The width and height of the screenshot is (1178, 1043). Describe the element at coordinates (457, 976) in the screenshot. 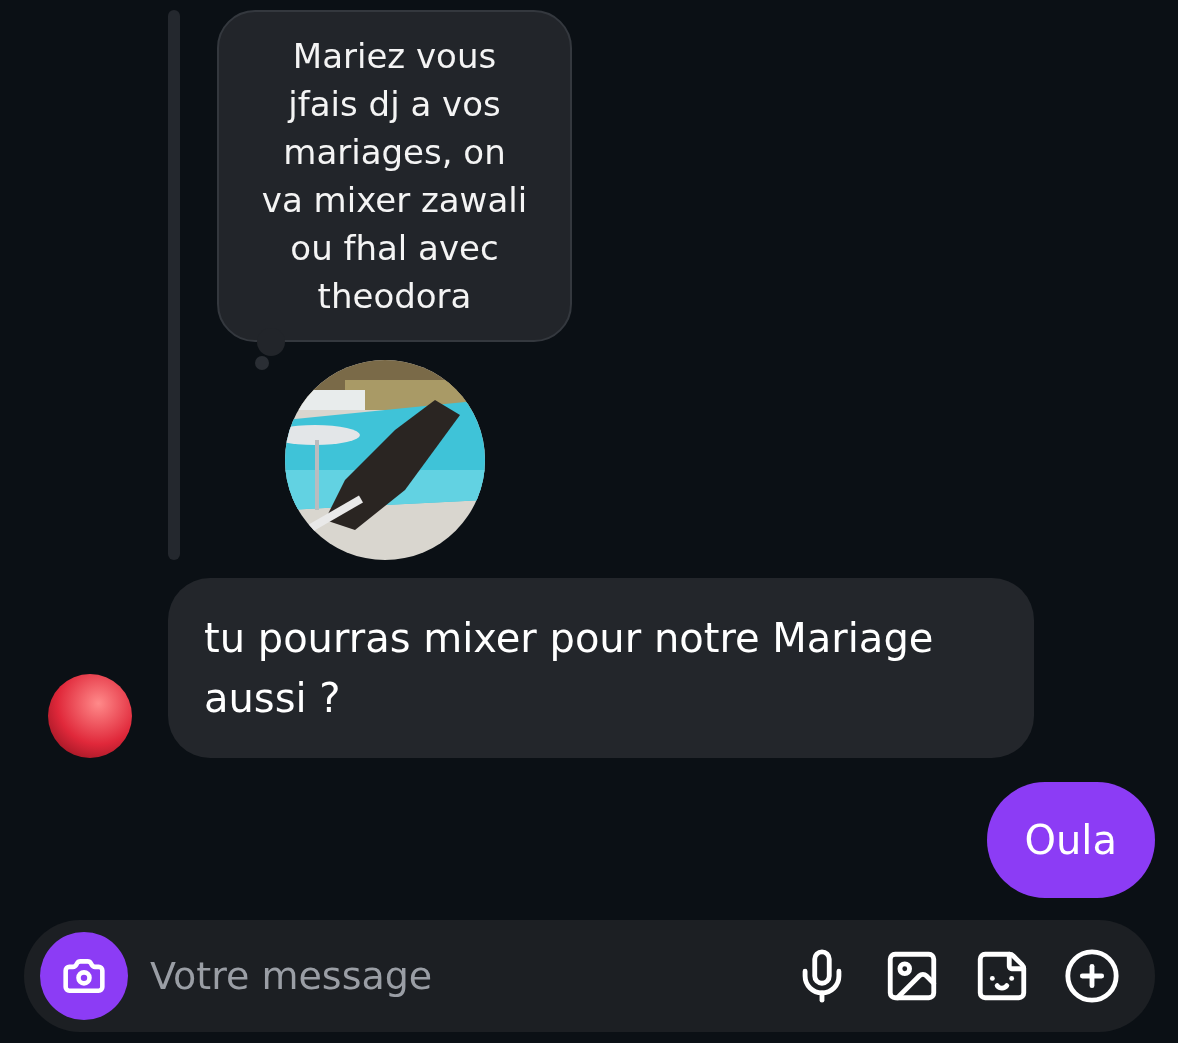

I see `message-input: Votre message` at that location.